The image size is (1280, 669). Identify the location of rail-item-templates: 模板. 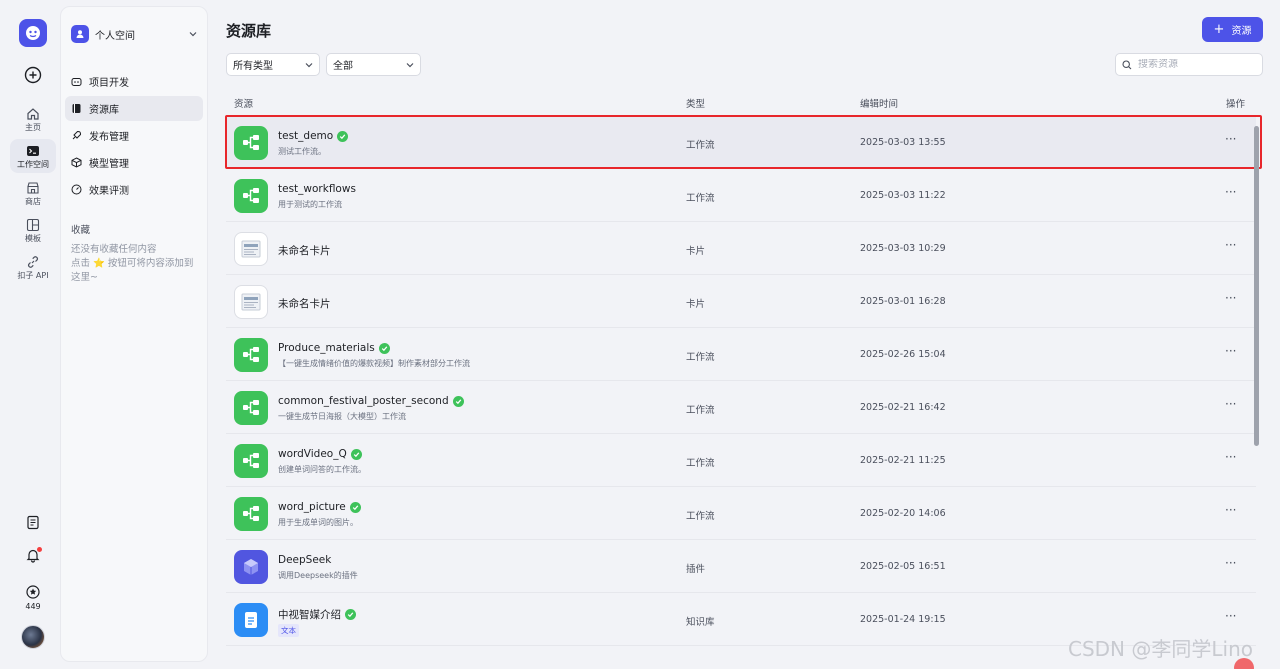
(33, 230).